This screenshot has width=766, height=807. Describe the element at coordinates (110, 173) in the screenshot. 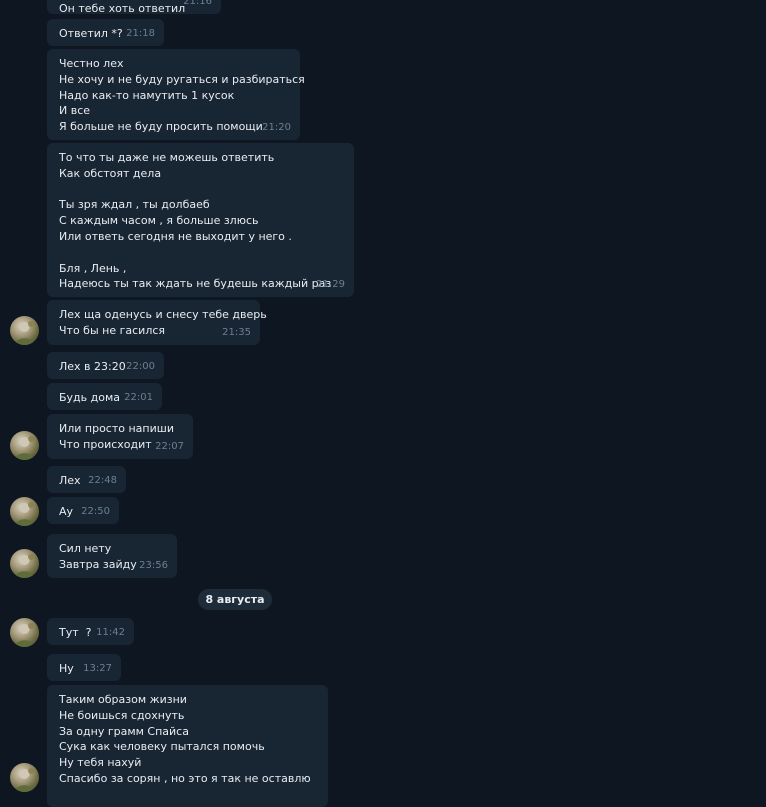

I see `message-line: Как обстоят дела` at that location.